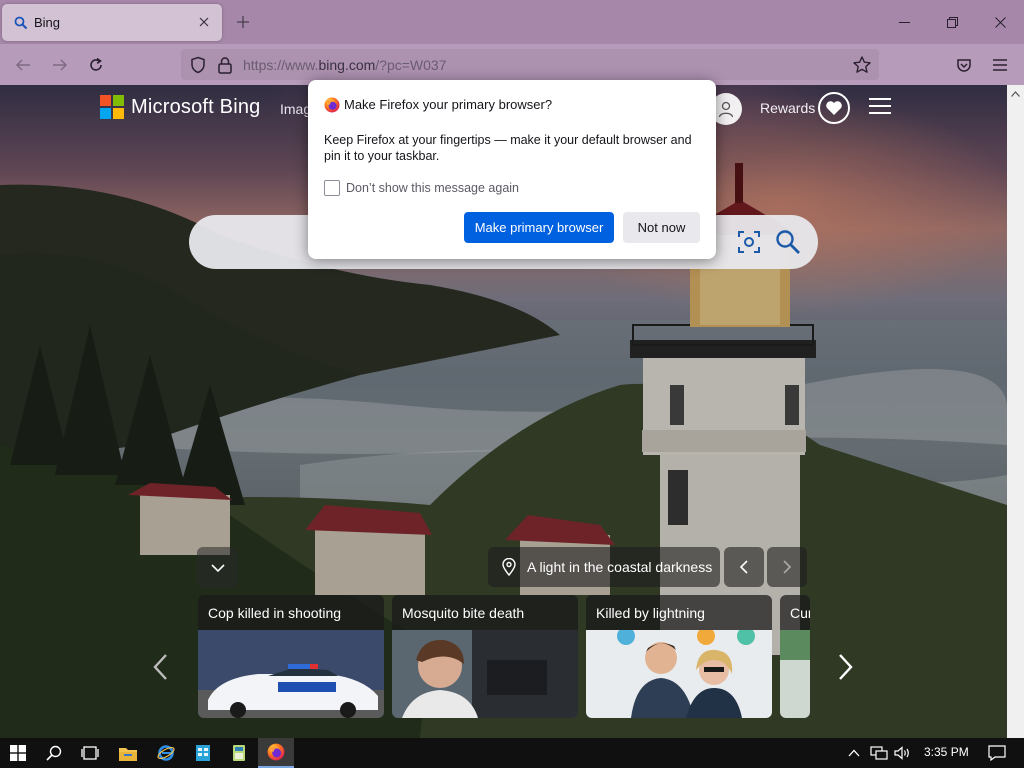  Describe the element at coordinates (18, 753) in the screenshot. I see `start-icon` at that location.